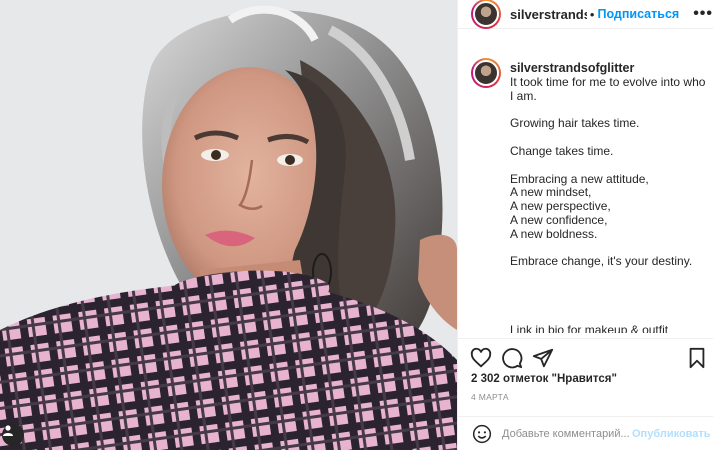  I want to click on comment-input, so click(566, 433).